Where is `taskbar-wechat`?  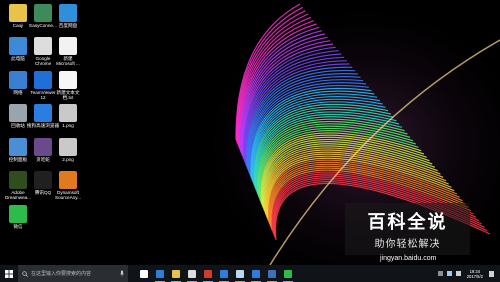
taskbar-wechat is located at coordinates (288, 273).